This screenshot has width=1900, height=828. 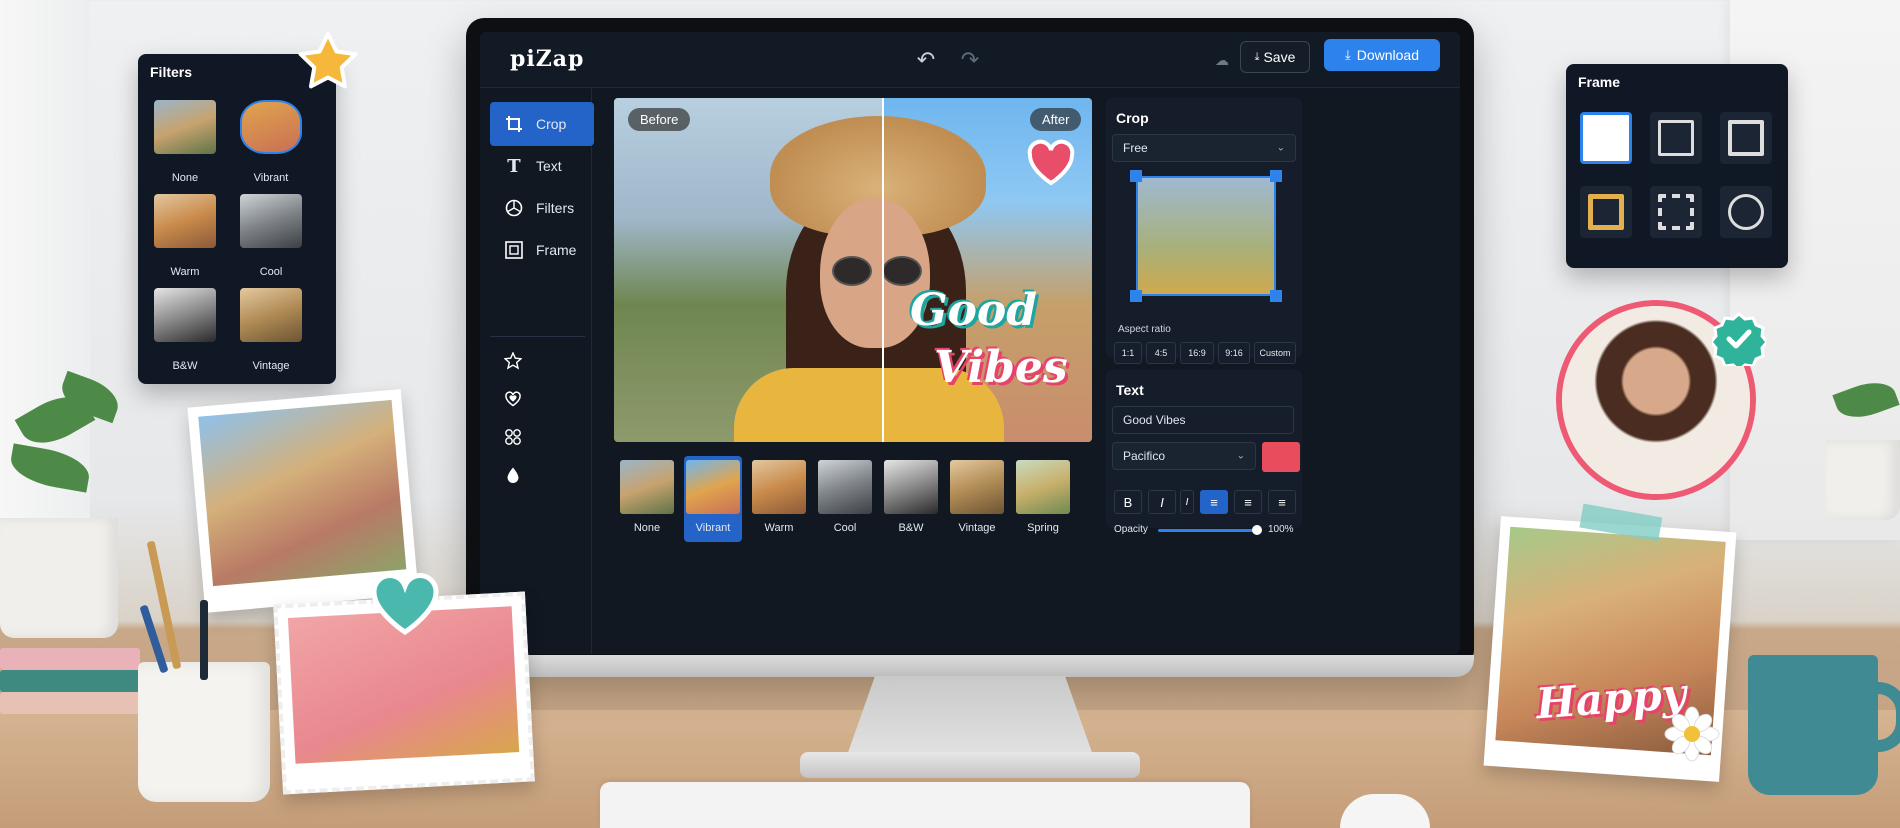 I want to click on filter-thumb-warm: Warm, so click(x=779, y=499).